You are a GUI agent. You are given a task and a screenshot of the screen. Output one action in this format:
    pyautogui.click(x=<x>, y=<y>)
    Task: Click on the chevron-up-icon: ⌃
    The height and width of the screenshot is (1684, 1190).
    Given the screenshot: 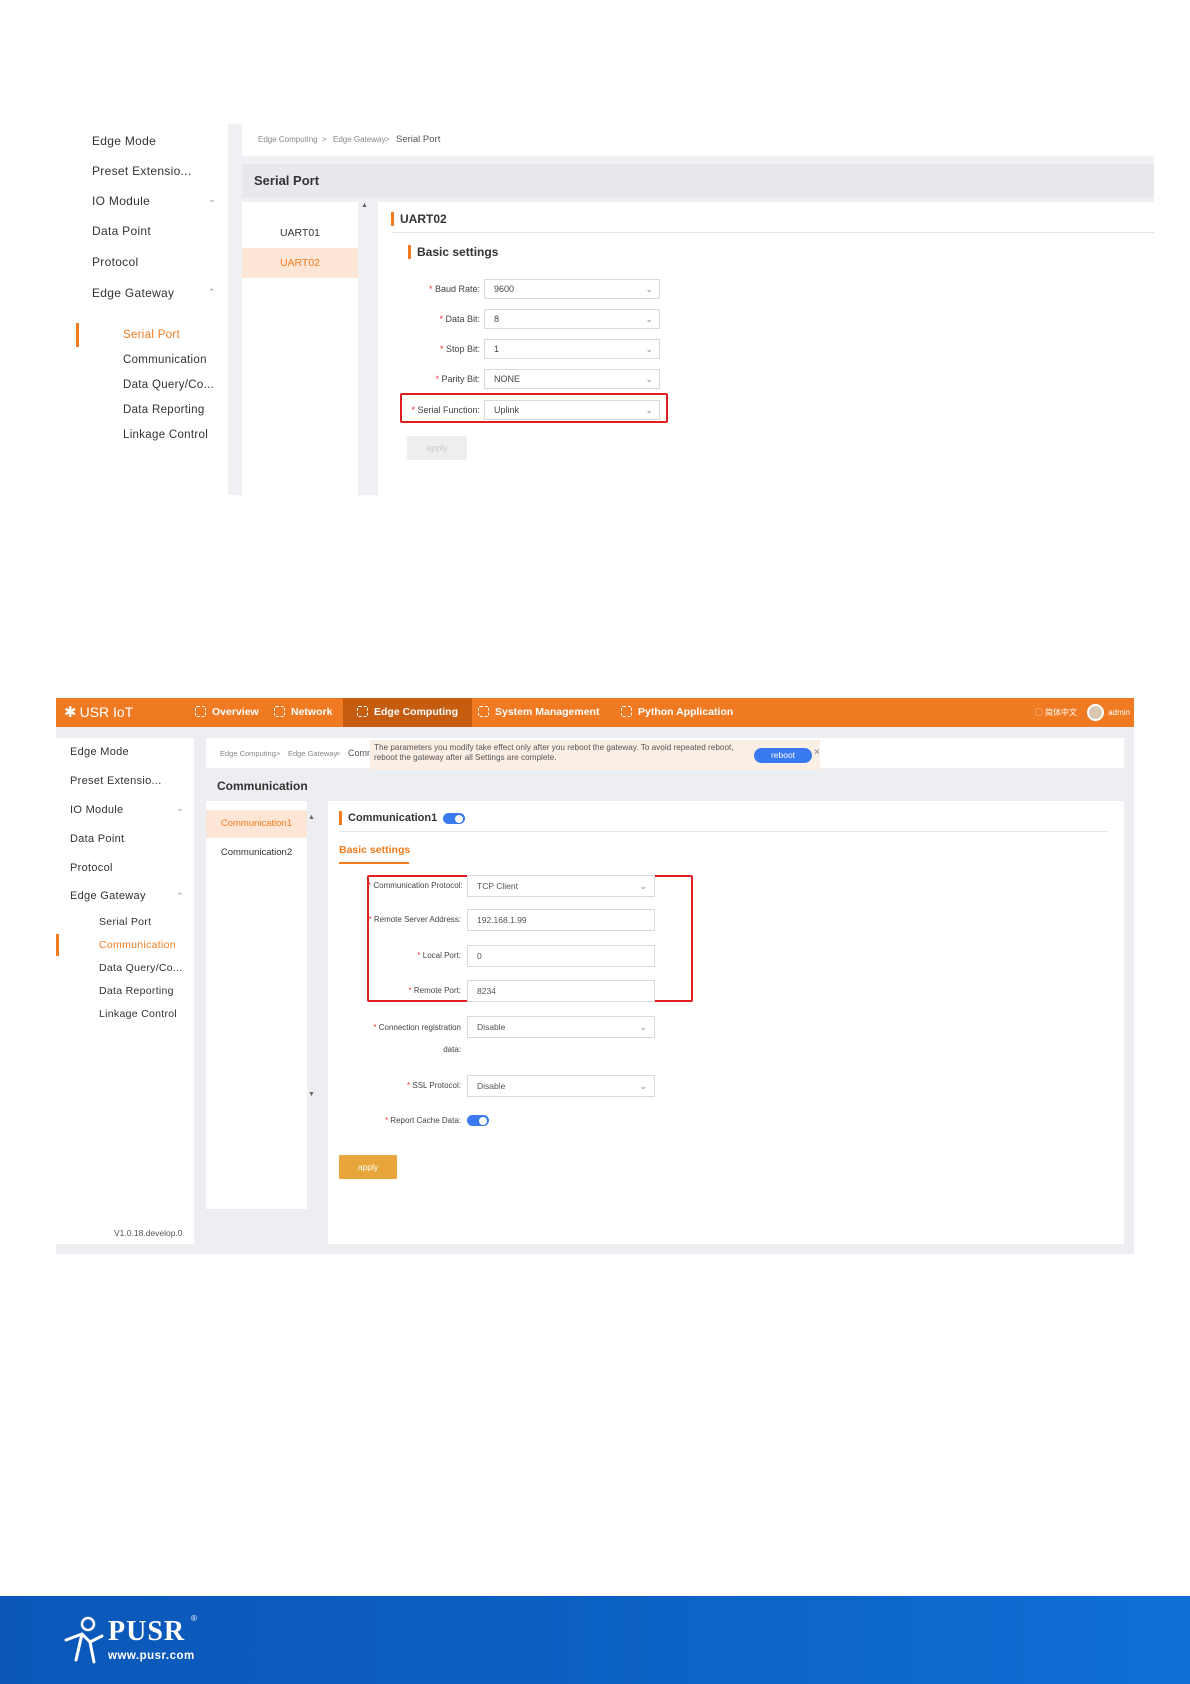 What is the action you would take?
    pyautogui.click(x=212, y=292)
    